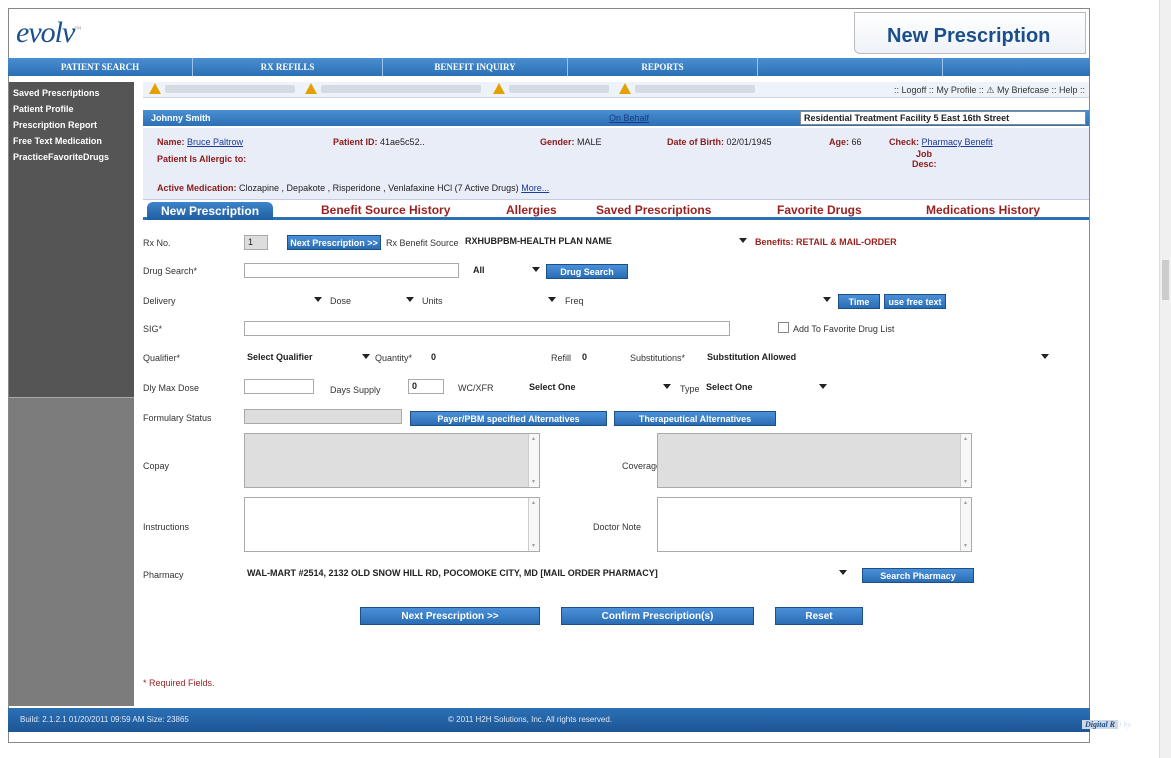 This screenshot has height=758, width=1171. Describe the element at coordinates (695, 418) in the screenshot. I see `therapeutical-alternatives-button: Therapeutical Alternatives` at that location.